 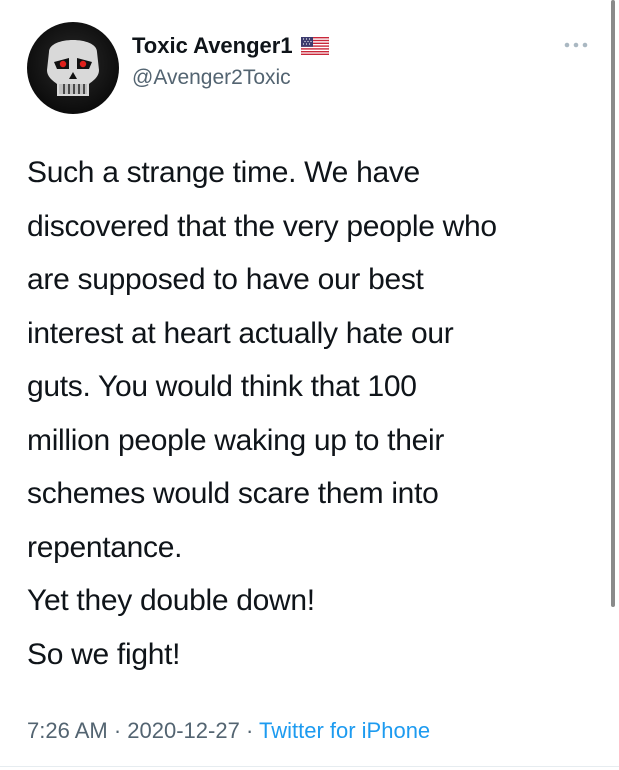 I want to click on display-name: Toxic Avenger1, so click(x=212, y=46).